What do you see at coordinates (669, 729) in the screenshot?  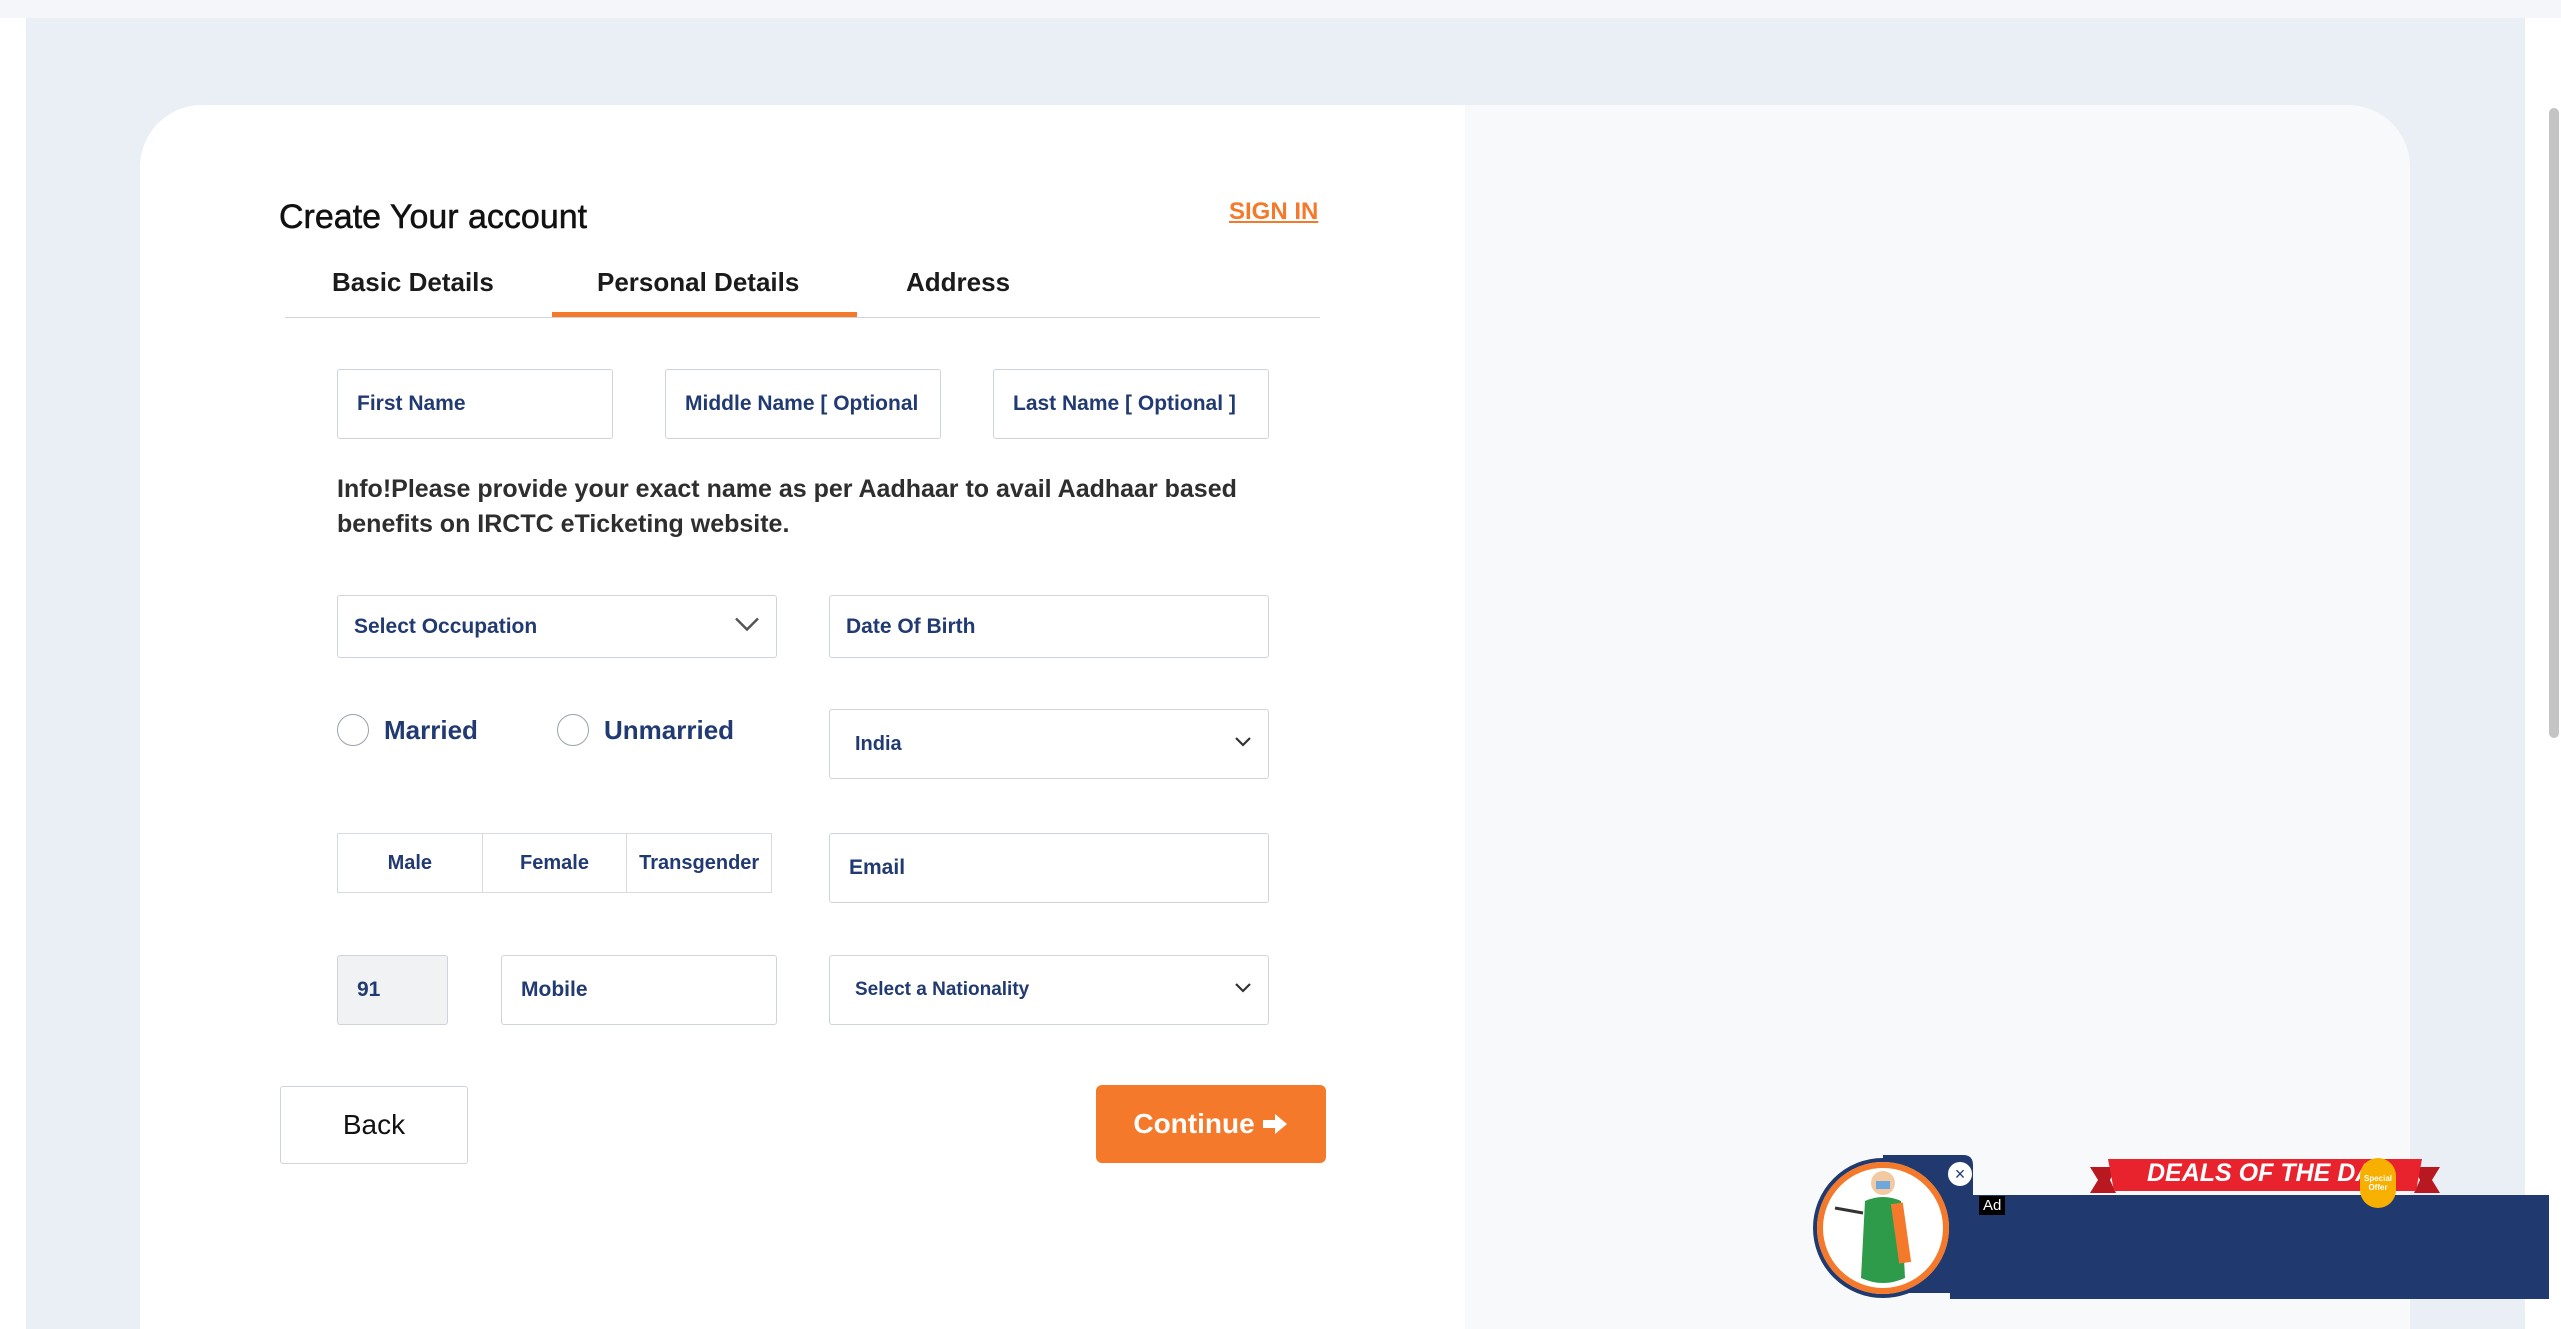 I see `unmarried-label: Unmarried` at bounding box center [669, 729].